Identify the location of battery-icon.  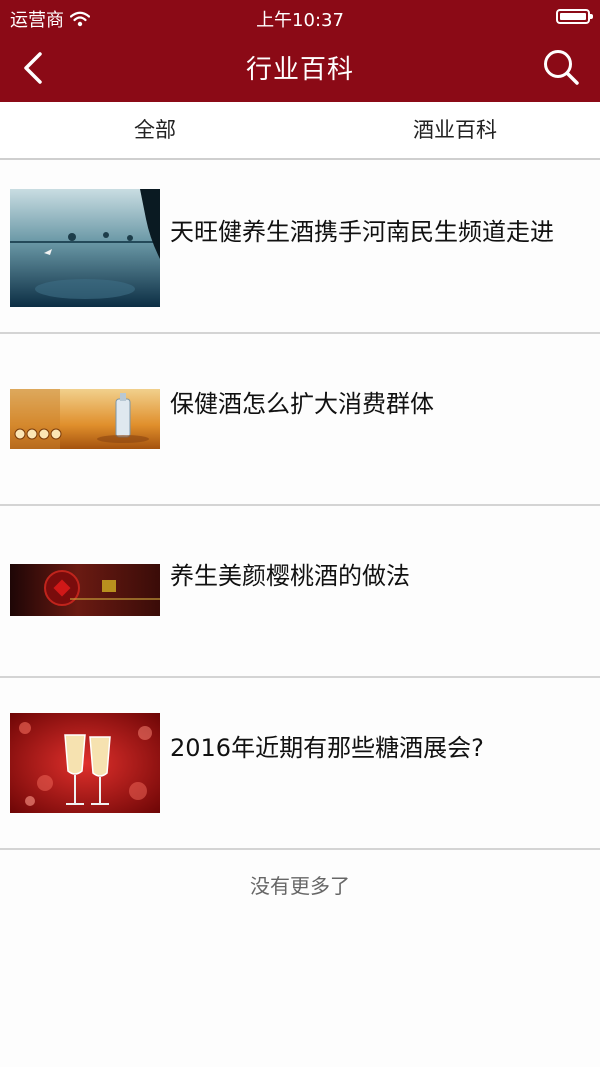
(574, 16).